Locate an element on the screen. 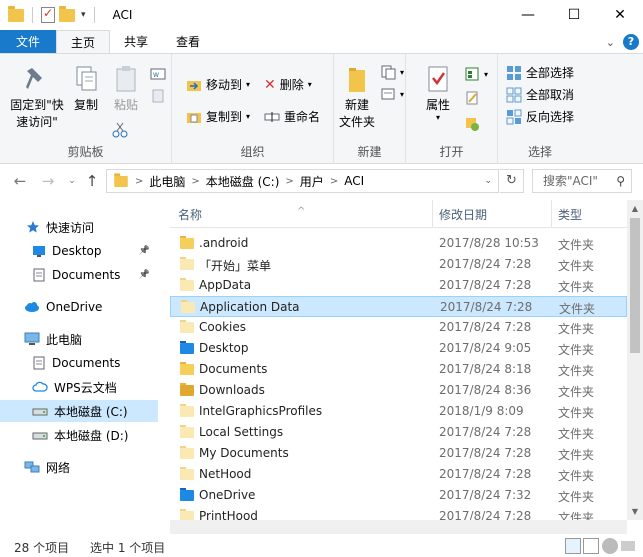  file-row: 「开始」菜单 2017/8/24 7:28 文件夹 is located at coordinates (398, 264).